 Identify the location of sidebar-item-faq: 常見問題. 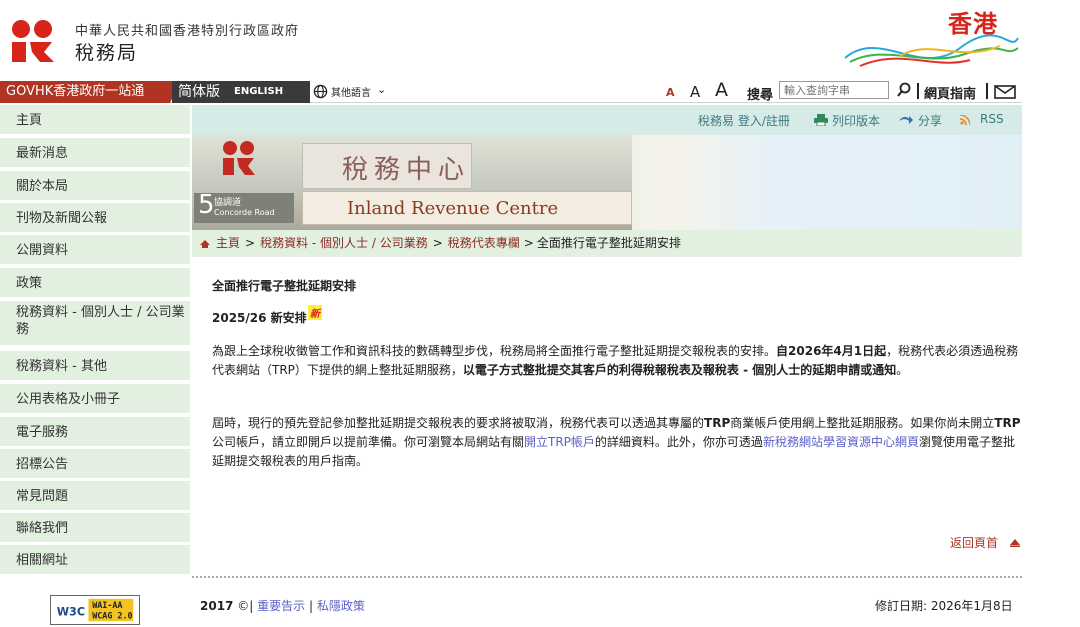
(95, 496).